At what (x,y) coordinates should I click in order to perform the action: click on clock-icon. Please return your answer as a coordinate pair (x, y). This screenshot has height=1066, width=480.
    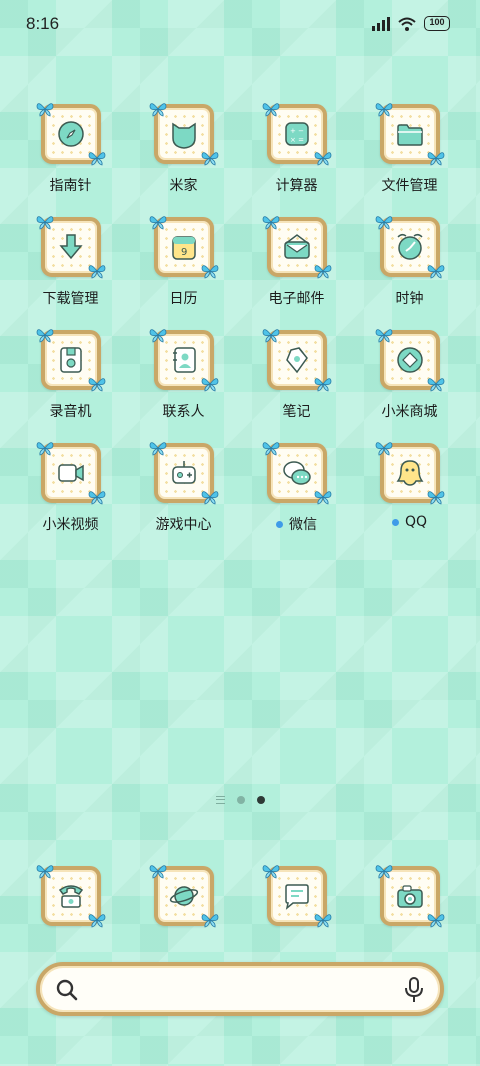
    Looking at the image, I should click on (409, 246).